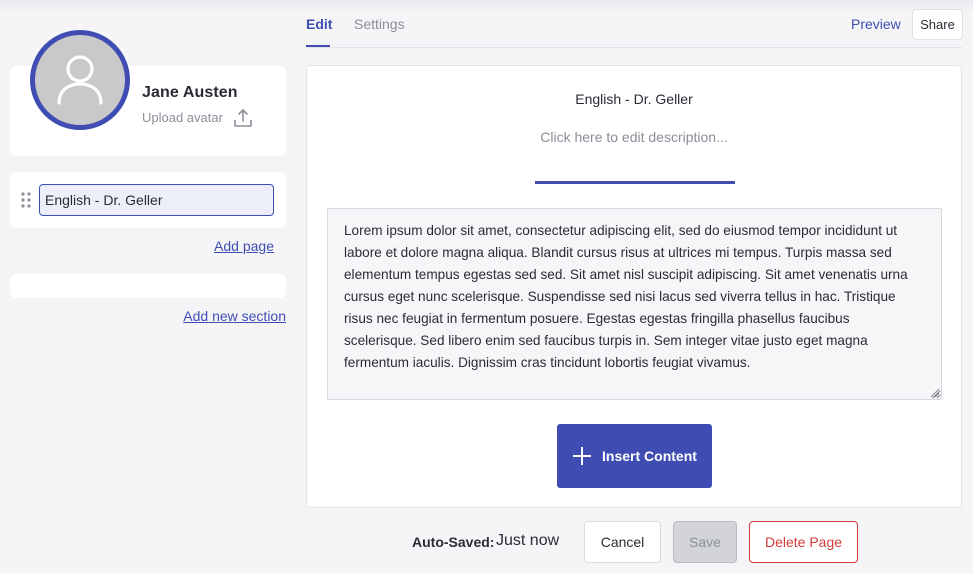 This screenshot has width=973, height=573. What do you see at coordinates (582, 456) in the screenshot?
I see `plus-icon` at bounding box center [582, 456].